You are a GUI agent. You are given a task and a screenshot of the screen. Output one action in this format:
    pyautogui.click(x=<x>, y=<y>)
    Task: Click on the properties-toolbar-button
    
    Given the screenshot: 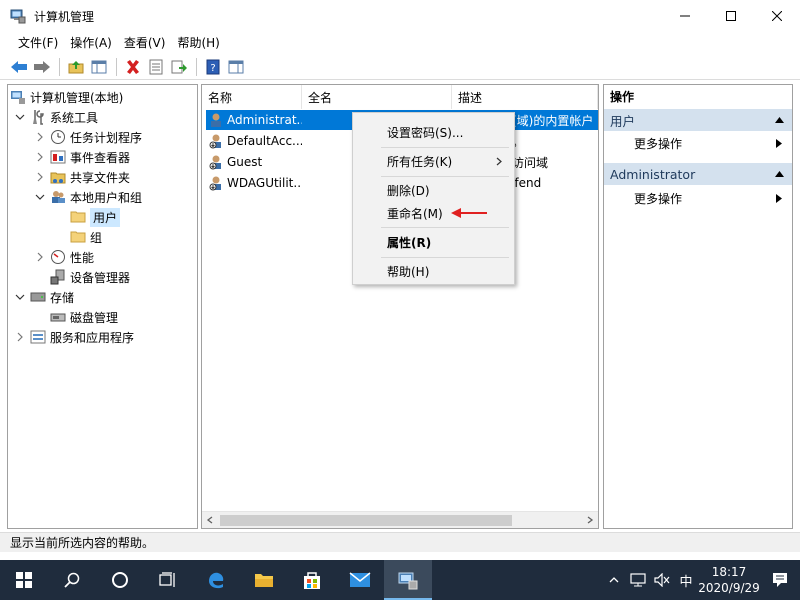 What is the action you would take?
    pyautogui.click(x=156, y=67)
    